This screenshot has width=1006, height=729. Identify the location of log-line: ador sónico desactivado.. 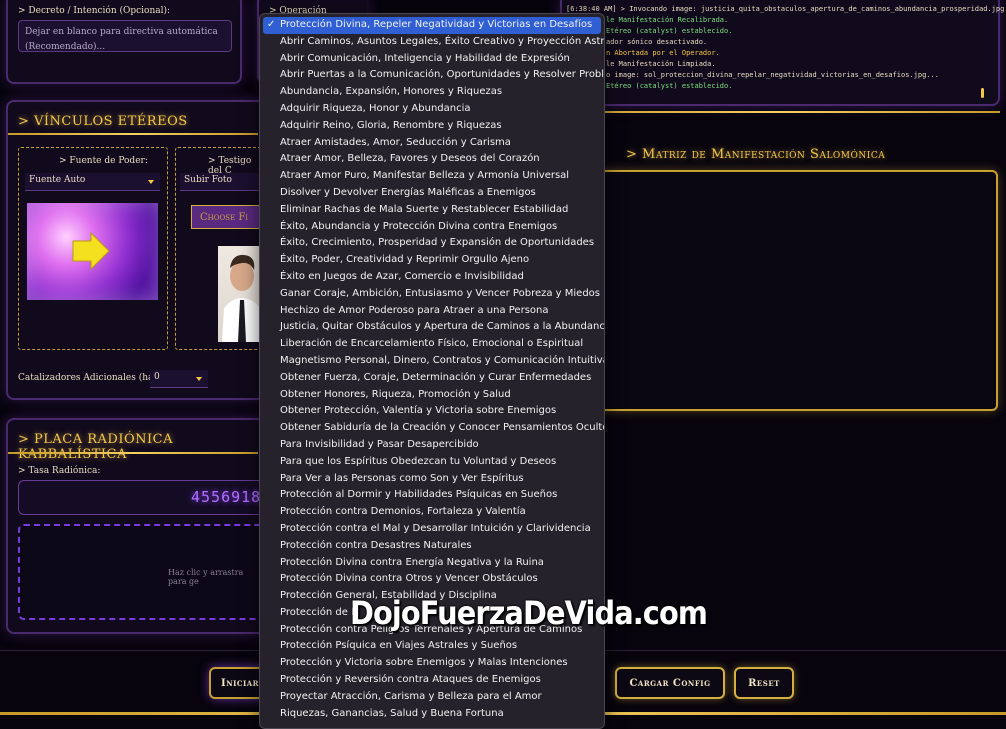
(657, 42).